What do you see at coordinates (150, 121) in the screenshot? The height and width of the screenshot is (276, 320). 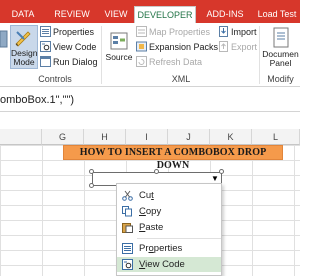 I see `toolbar-gap` at bounding box center [150, 121].